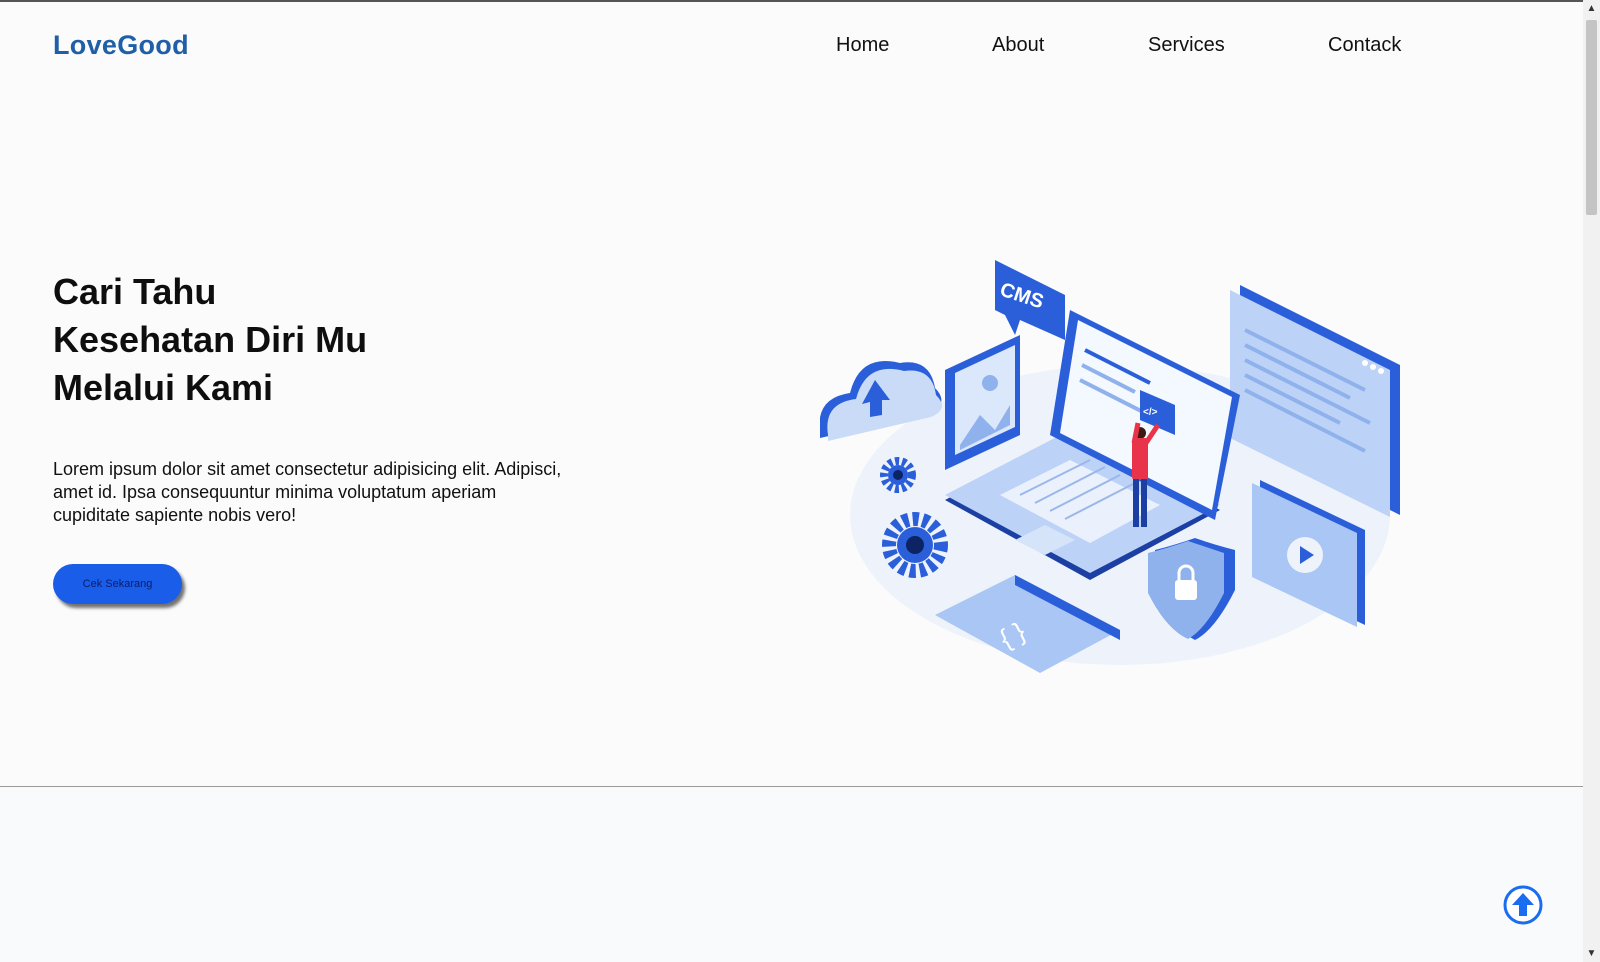 The height and width of the screenshot is (962, 1600). I want to click on brand-logo: LoveGood, so click(121, 45).